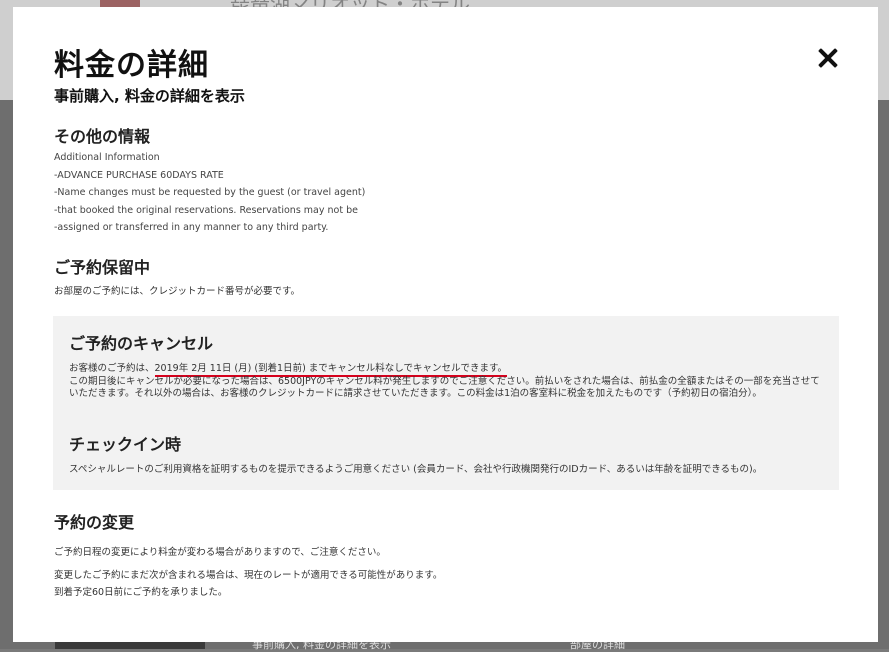  What do you see at coordinates (828, 58) in the screenshot?
I see `close-icon` at bounding box center [828, 58].